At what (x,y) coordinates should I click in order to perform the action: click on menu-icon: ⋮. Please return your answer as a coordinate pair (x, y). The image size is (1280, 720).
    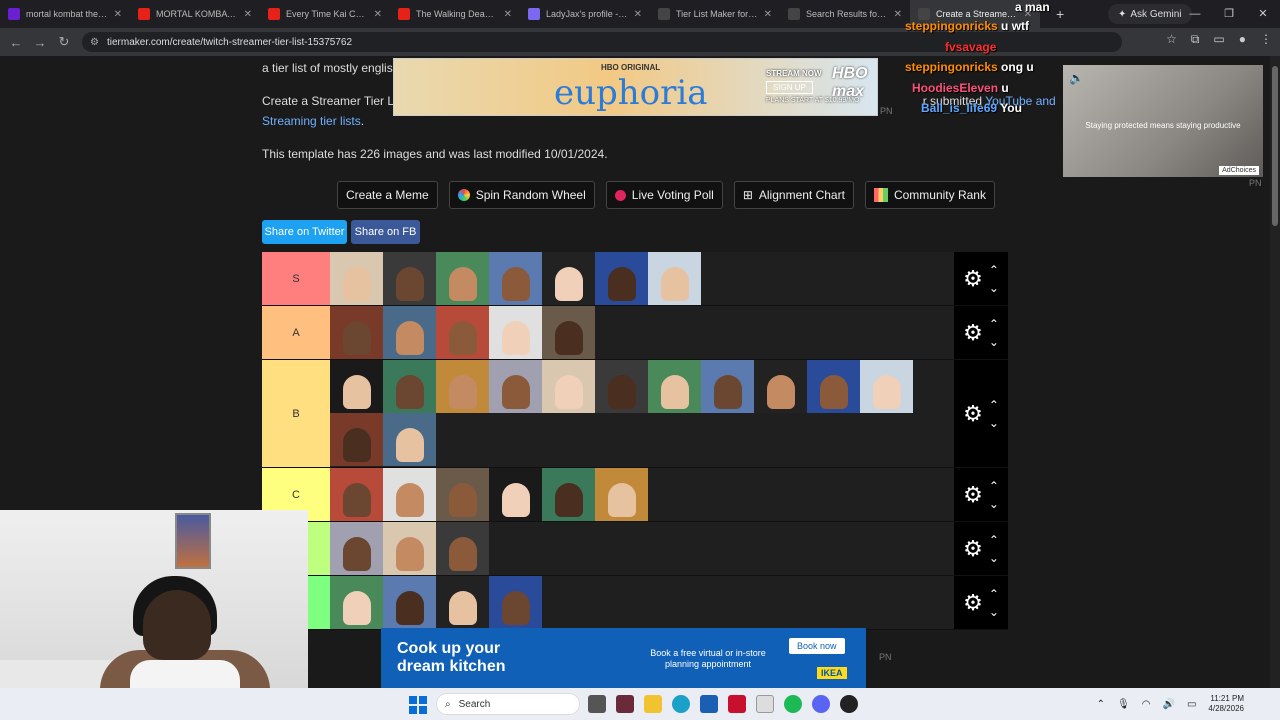
    Looking at the image, I should click on (1266, 39).